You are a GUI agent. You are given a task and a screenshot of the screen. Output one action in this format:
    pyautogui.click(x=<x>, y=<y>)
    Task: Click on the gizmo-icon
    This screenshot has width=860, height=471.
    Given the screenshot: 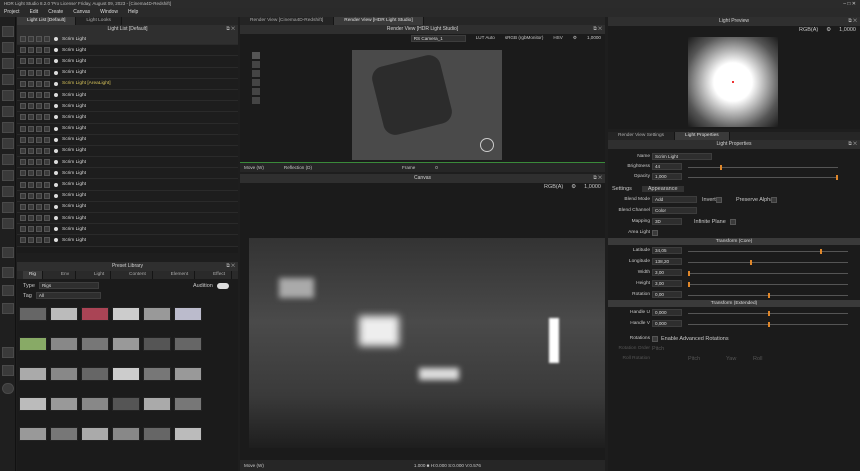 What is the action you would take?
    pyautogui.click(x=487, y=145)
    